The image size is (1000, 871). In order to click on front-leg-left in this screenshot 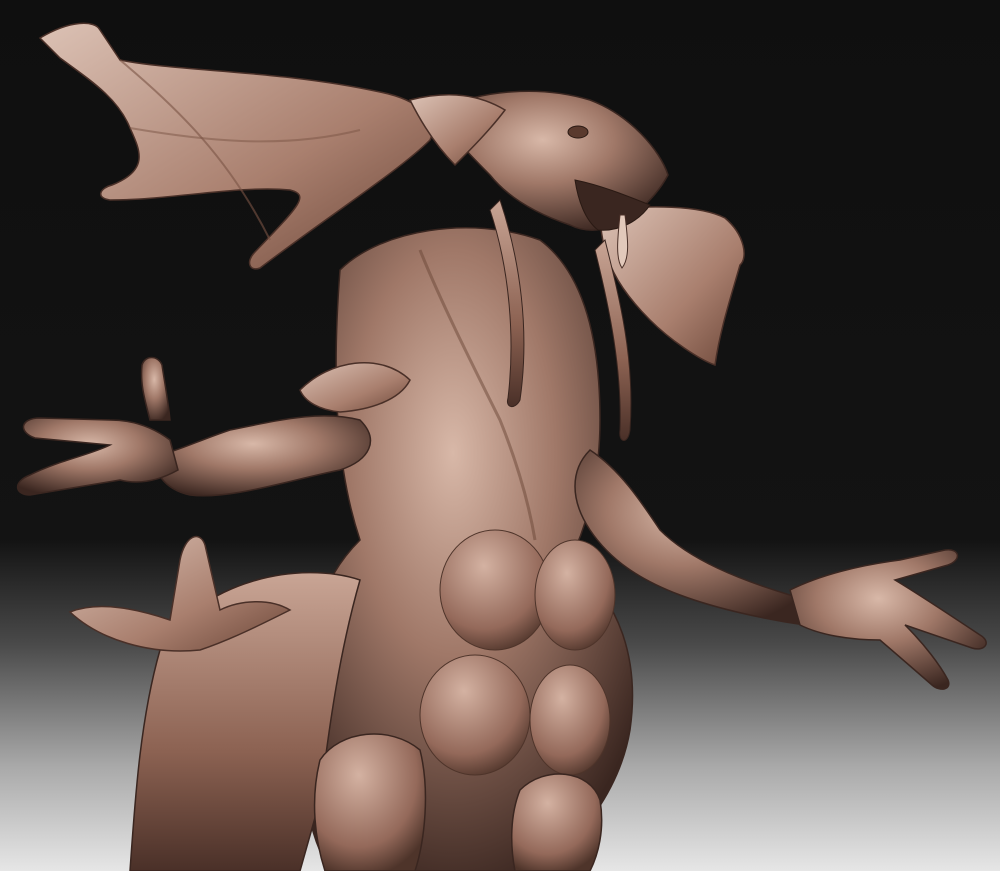, I will do `click(370, 802)`.